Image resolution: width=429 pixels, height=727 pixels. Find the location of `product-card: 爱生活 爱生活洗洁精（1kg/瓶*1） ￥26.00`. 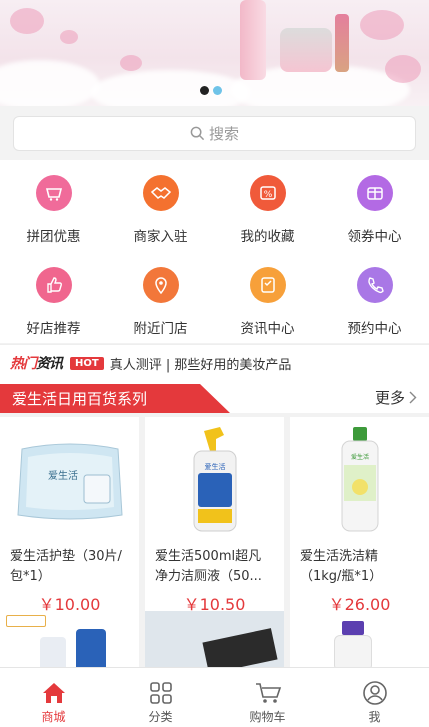

product-card: 爱生活 爱生活洗洁精（1kg/瓶*1） ￥26.00 is located at coordinates (359, 516).